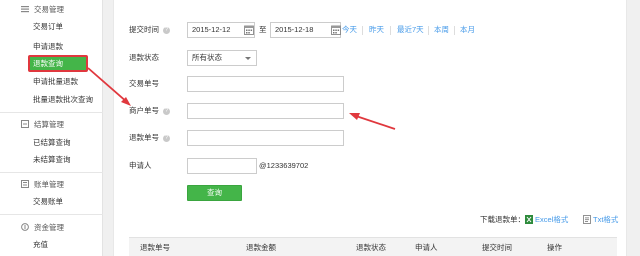 The image size is (640, 256). I want to click on sidebar-group-fund: 资金管理, so click(51, 227).